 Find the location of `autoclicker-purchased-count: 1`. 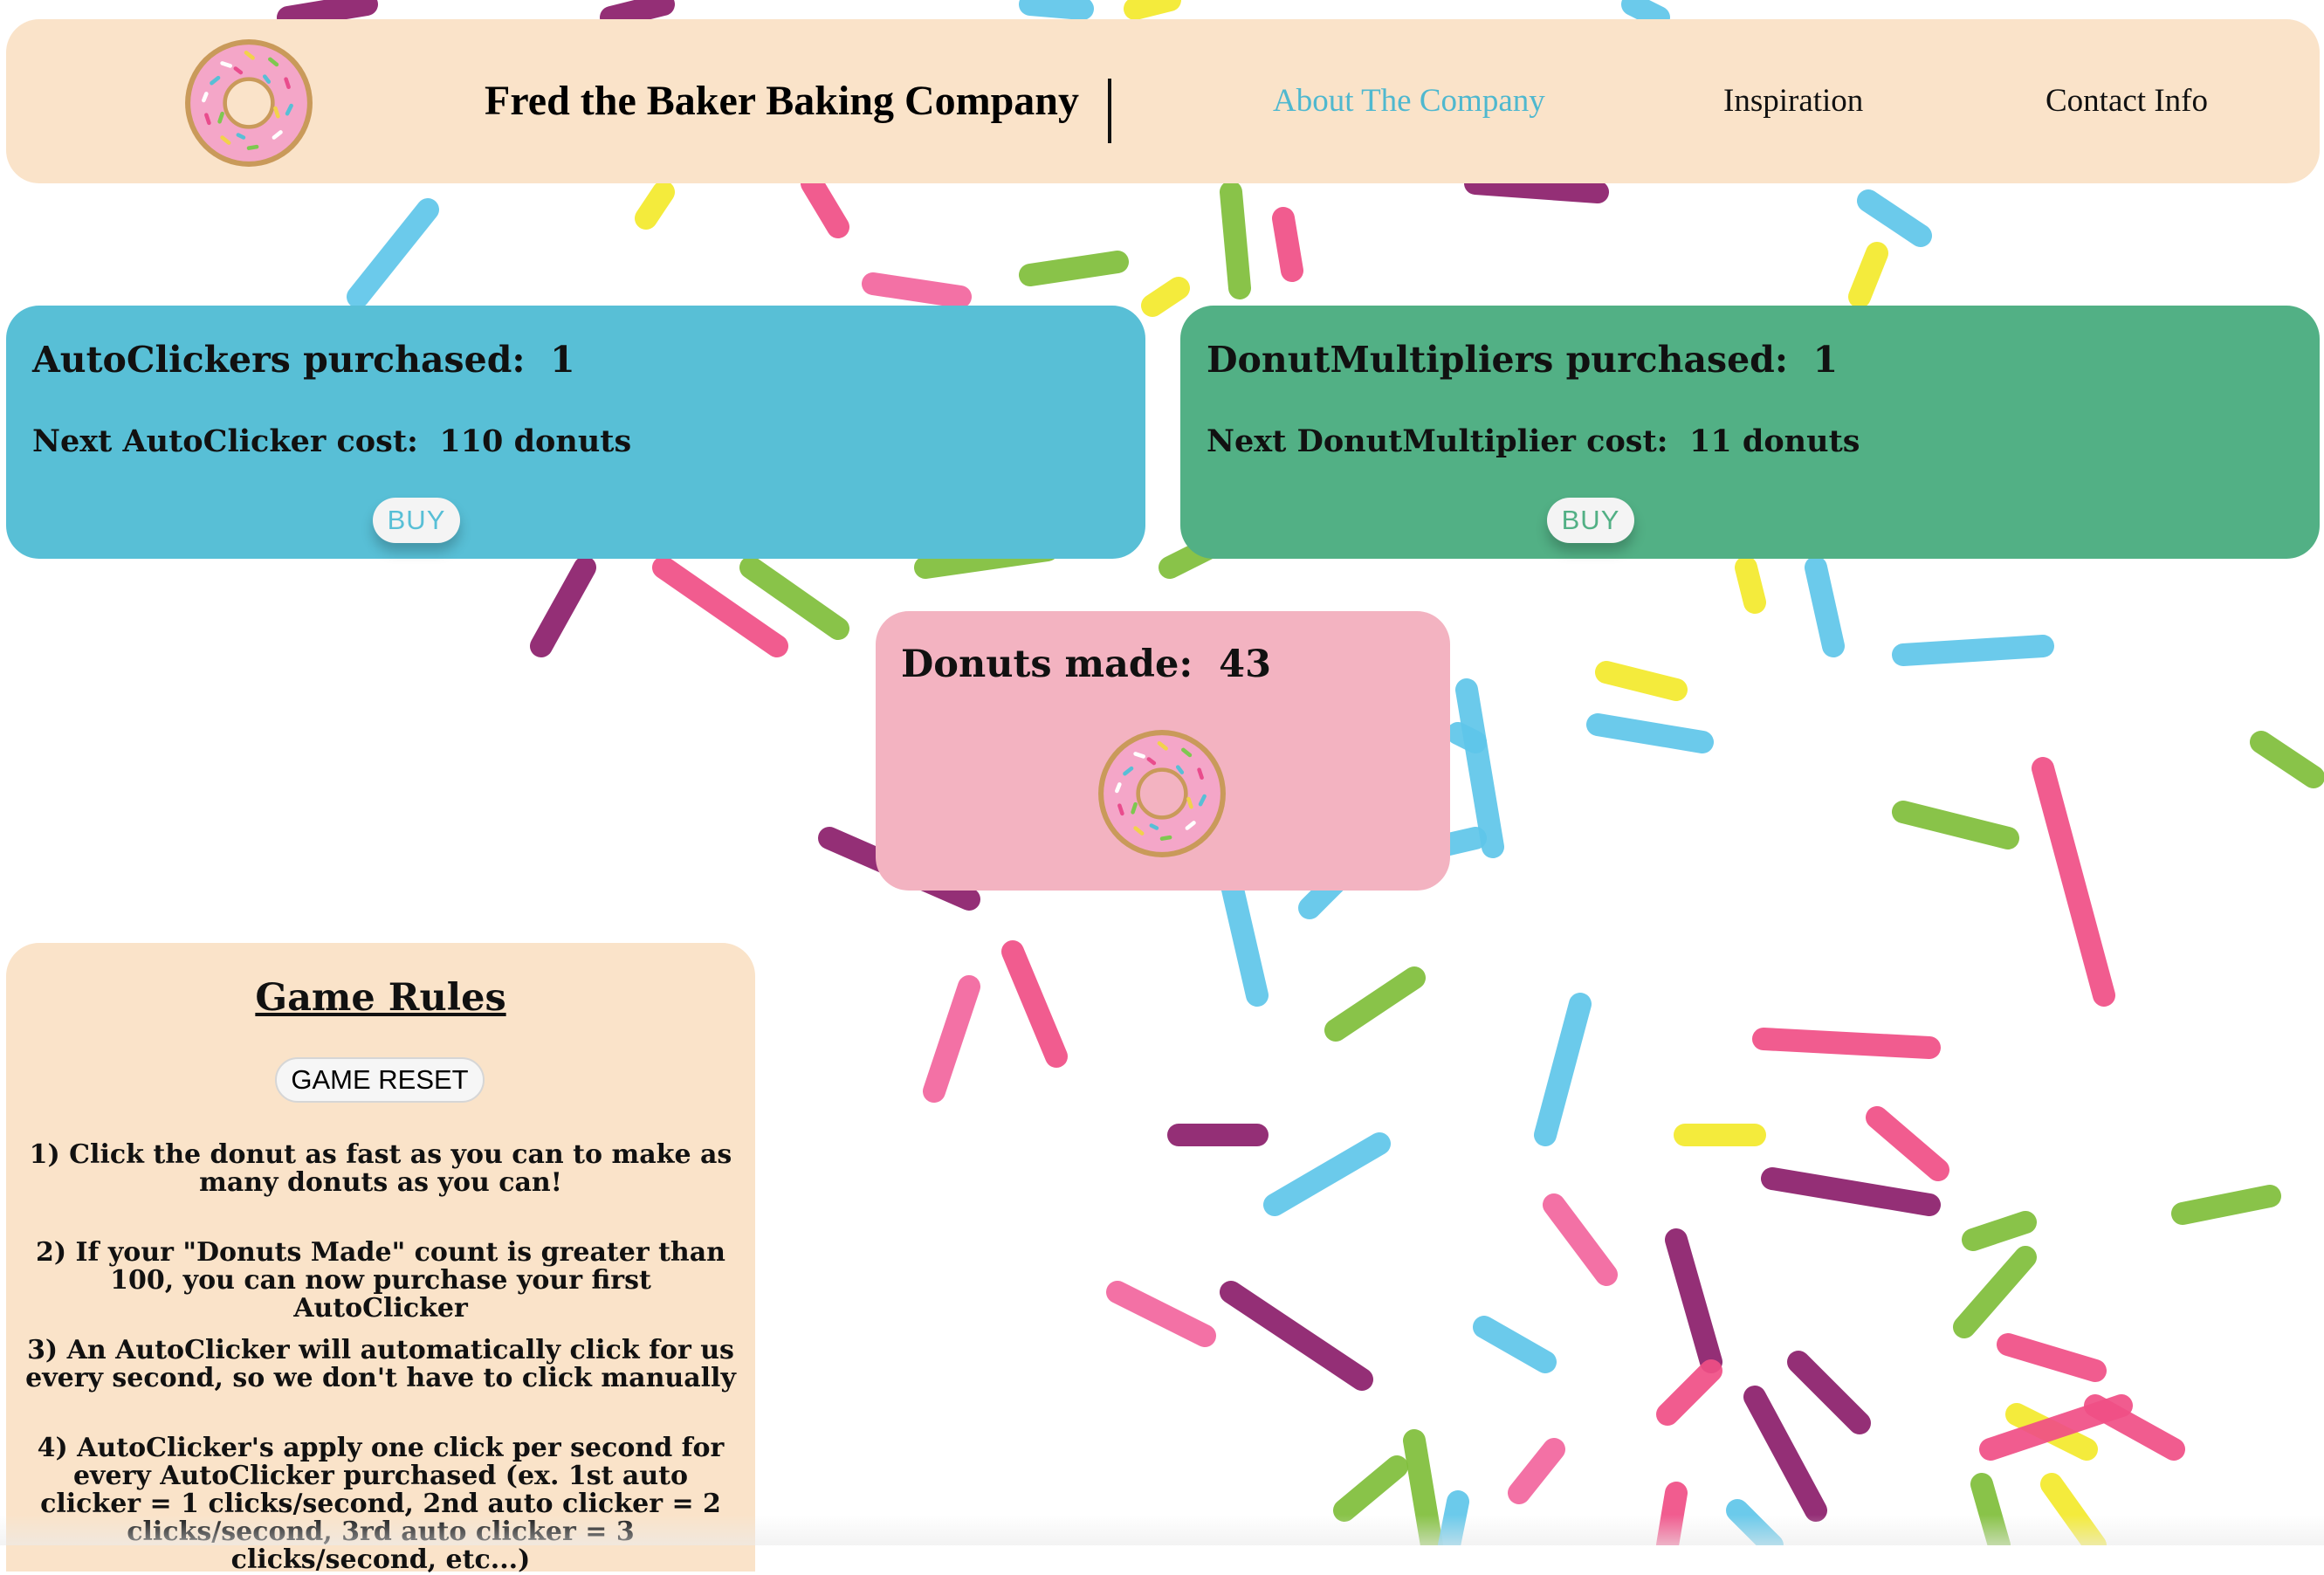

autoclicker-purchased-count: 1 is located at coordinates (563, 360).